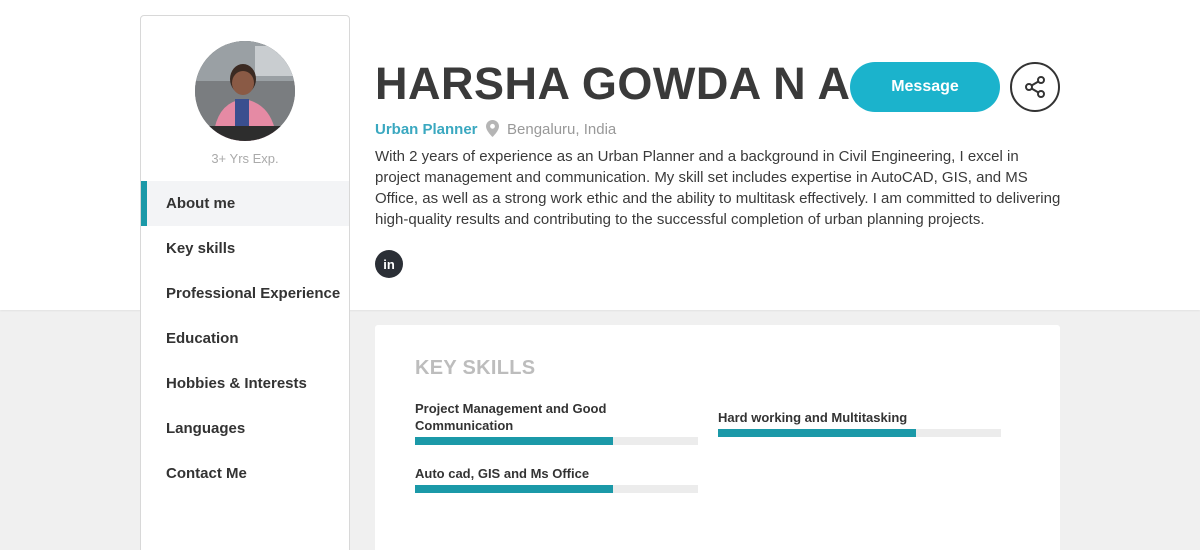 Image resolution: width=1200 pixels, height=550 pixels. What do you see at coordinates (426, 129) in the screenshot?
I see `profile-role: Urban Planner` at bounding box center [426, 129].